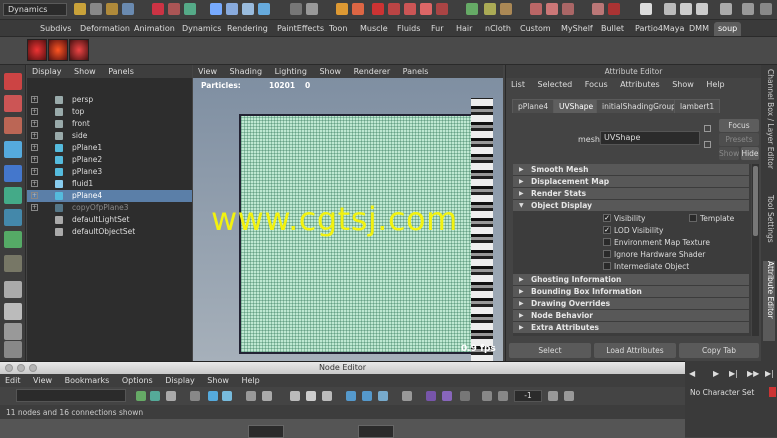 This screenshot has width=777, height=438. Describe the element at coordinates (96, 9) in the screenshot. I see `new-scene-icon` at that location.